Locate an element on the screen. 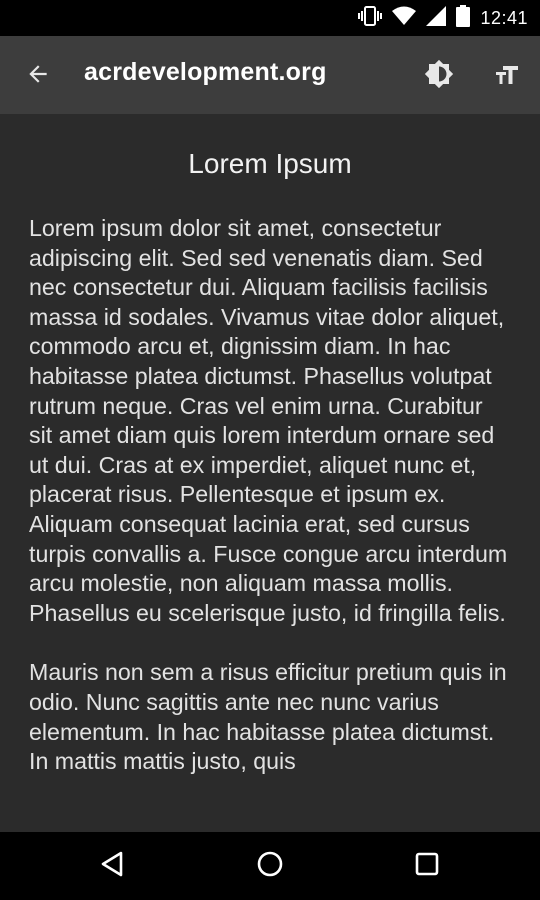 The width and height of the screenshot is (540, 900). system-nav-bar is located at coordinates (270, 866).